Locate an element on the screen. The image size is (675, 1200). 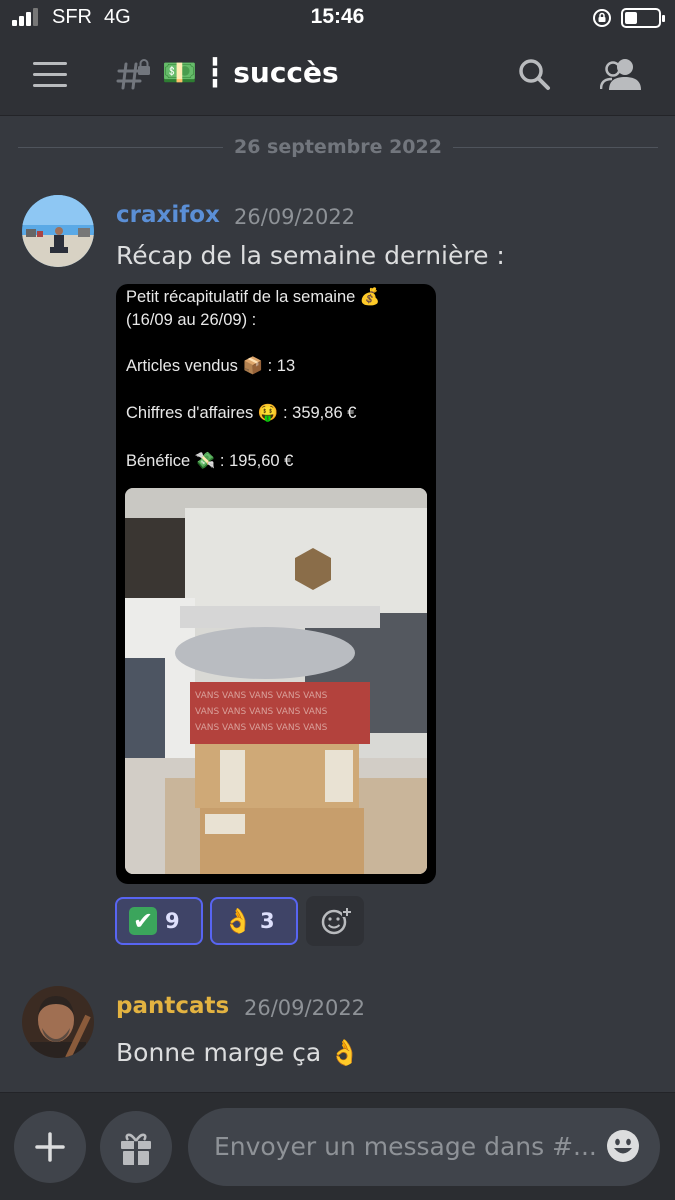
gift-button is located at coordinates (136, 1147).